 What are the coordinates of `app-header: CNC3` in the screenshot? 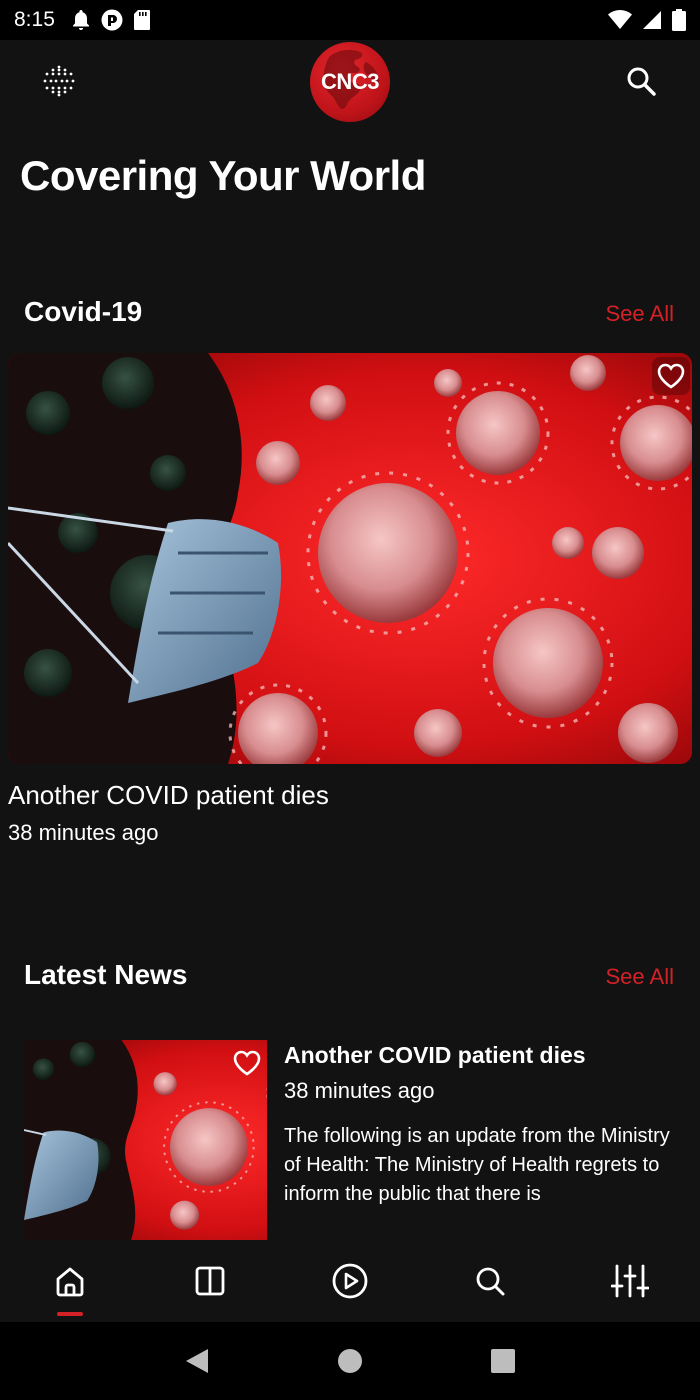 It's located at (350, 81).